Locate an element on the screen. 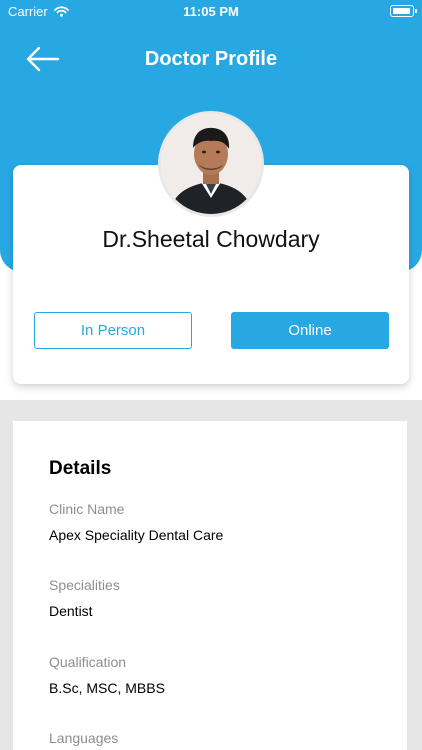 This screenshot has width=422, height=750. doctor-avatar is located at coordinates (211, 164).